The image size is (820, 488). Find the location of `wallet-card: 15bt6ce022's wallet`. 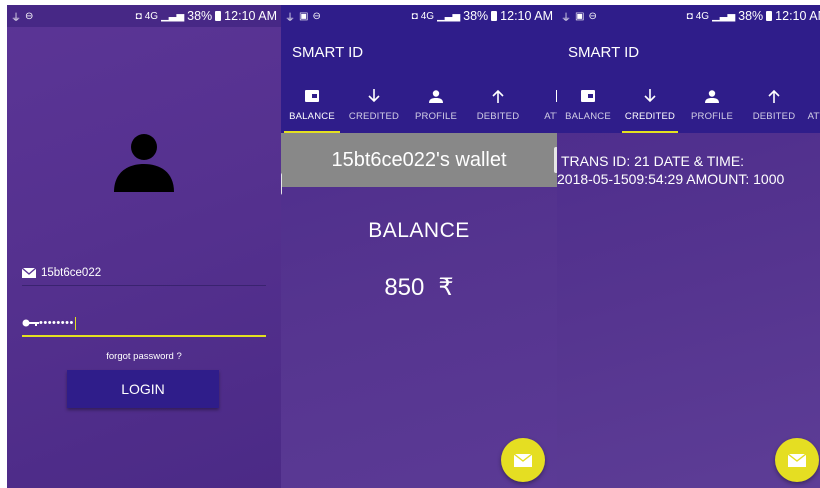

wallet-card: 15bt6ce022's wallet is located at coordinates (419, 160).